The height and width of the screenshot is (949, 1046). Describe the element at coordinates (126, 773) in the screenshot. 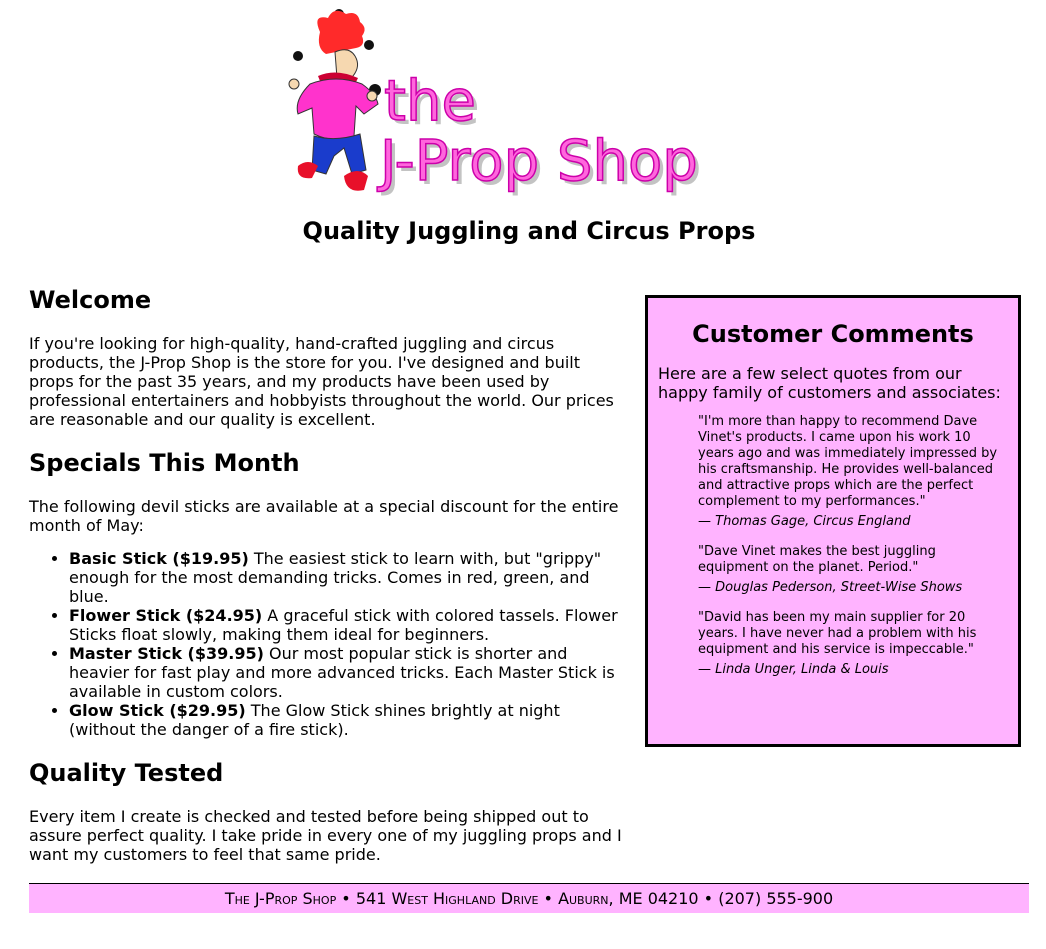

I see `quality-heading: Quality Tested` at that location.